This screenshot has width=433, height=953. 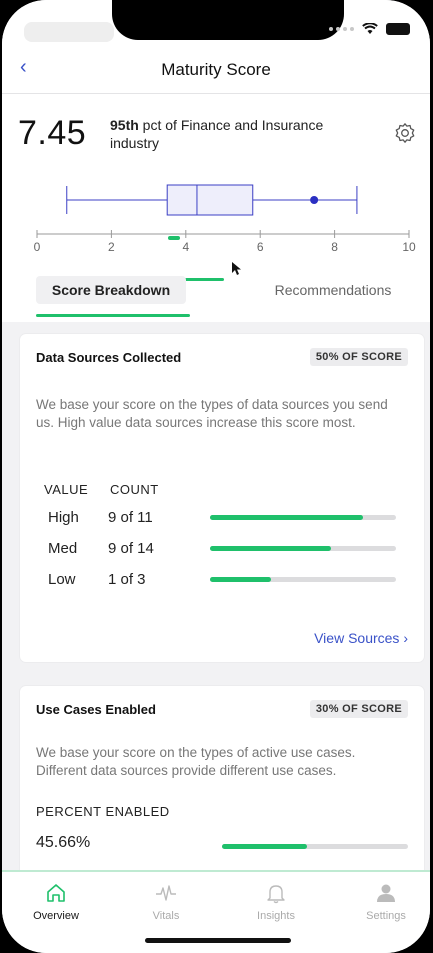 What do you see at coordinates (276, 916) in the screenshot?
I see `tab-label: Insights` at bounding box center [276, 916].